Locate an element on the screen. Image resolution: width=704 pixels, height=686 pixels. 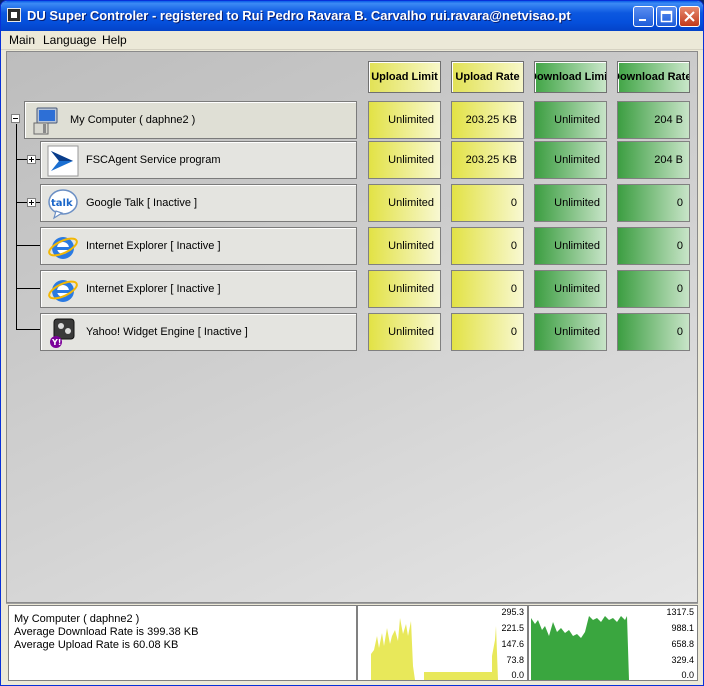
process-row-my-computer: My Computer ( daphne2 ) is located at coordinates (190, 120).